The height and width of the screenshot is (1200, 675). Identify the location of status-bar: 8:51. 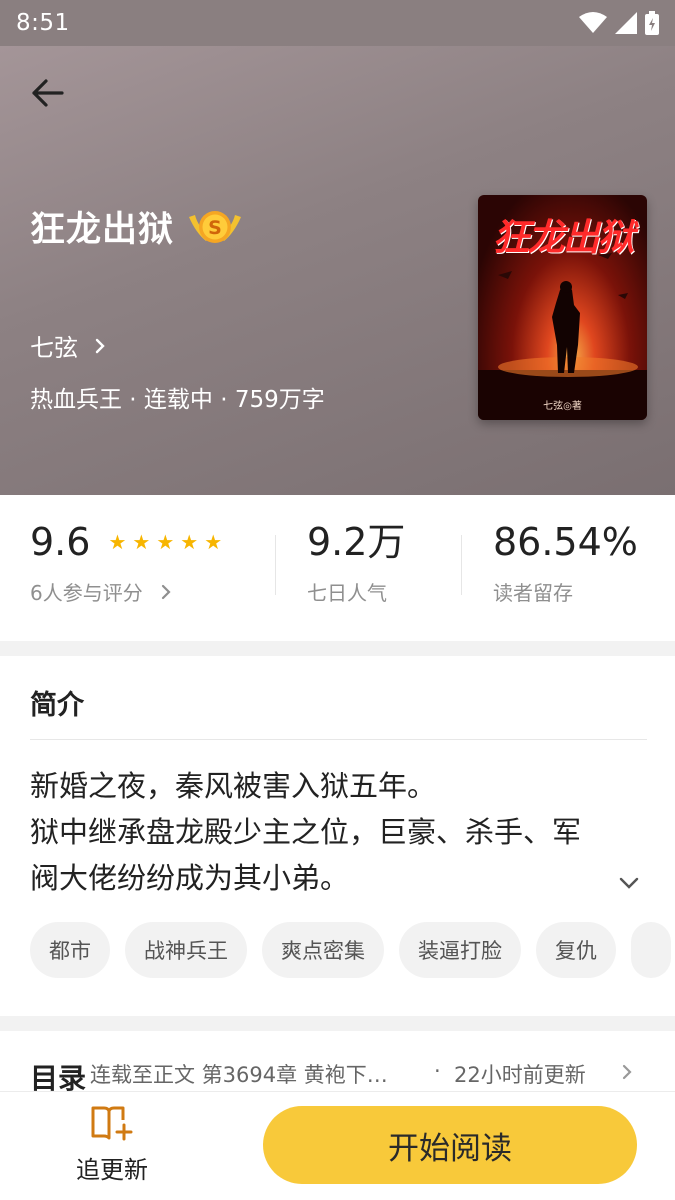
(337, 23).